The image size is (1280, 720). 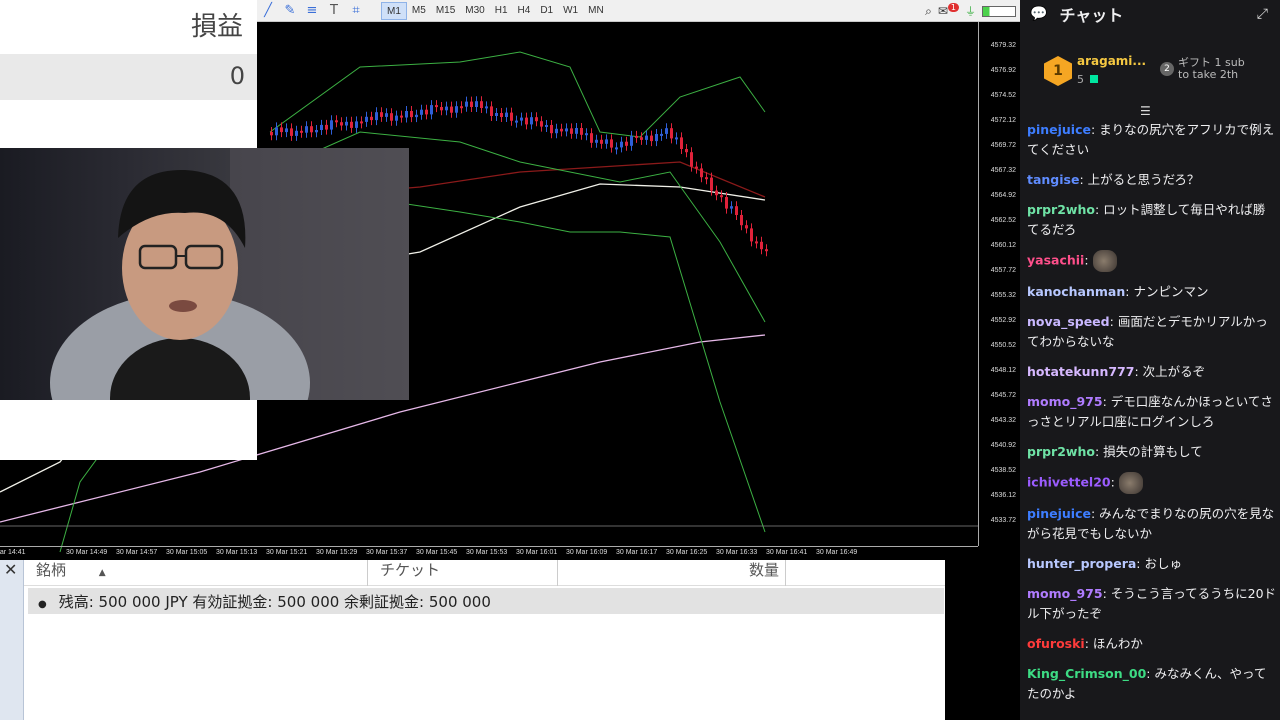 What do you see at coordinates (524, 11) in the screenshot?
I see `timeframe-h4-button: H4` at bounding box center [524, 11].